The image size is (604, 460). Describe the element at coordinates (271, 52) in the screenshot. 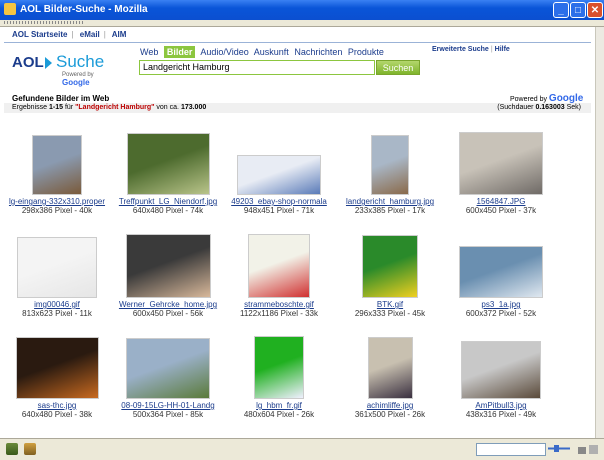

I see `tab-auskunft: Auskunft` at that location.